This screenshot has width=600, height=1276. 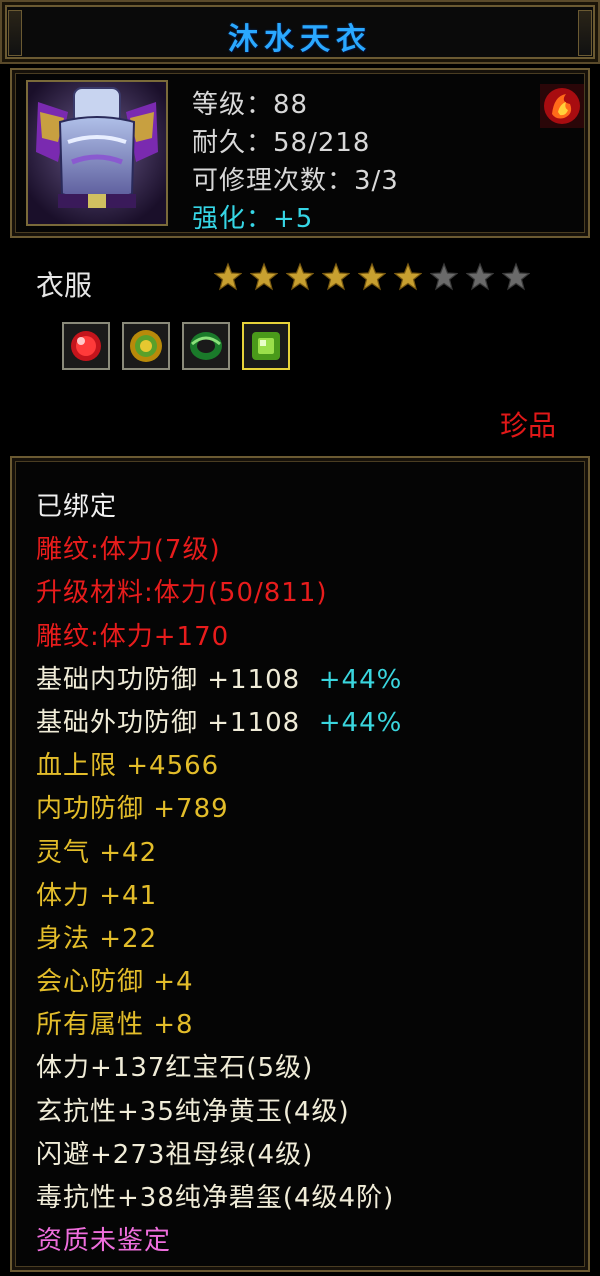 What do you see at coordinates (115, 982) in the screenshot?
I see `attribute-text: 会心防御 +4` at bounding box center [115, 982].